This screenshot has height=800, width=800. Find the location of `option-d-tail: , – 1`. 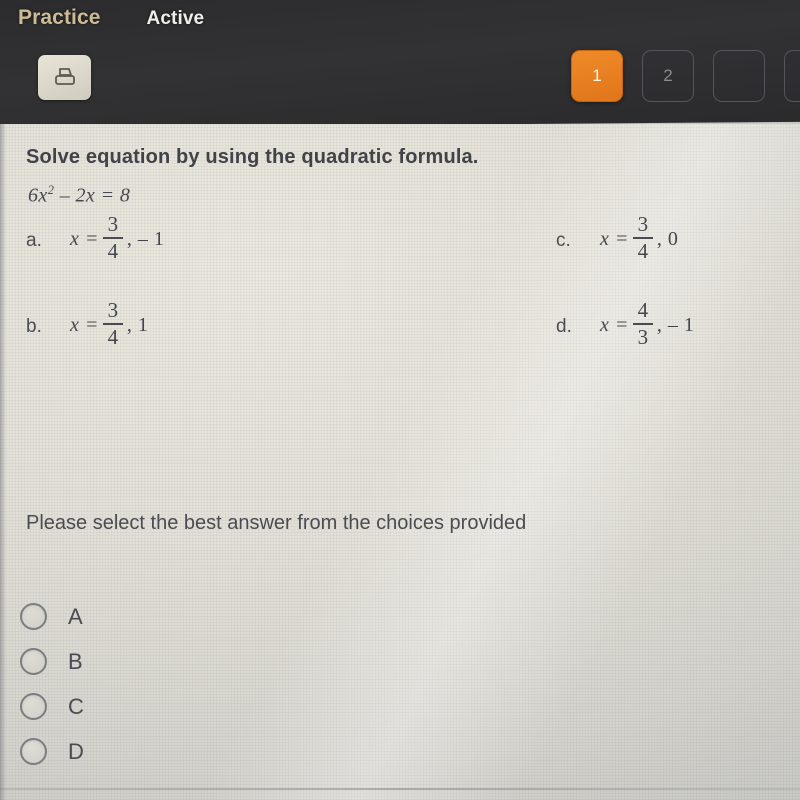

option-d-tail: , – 1 is located at coordinates (675, 324).